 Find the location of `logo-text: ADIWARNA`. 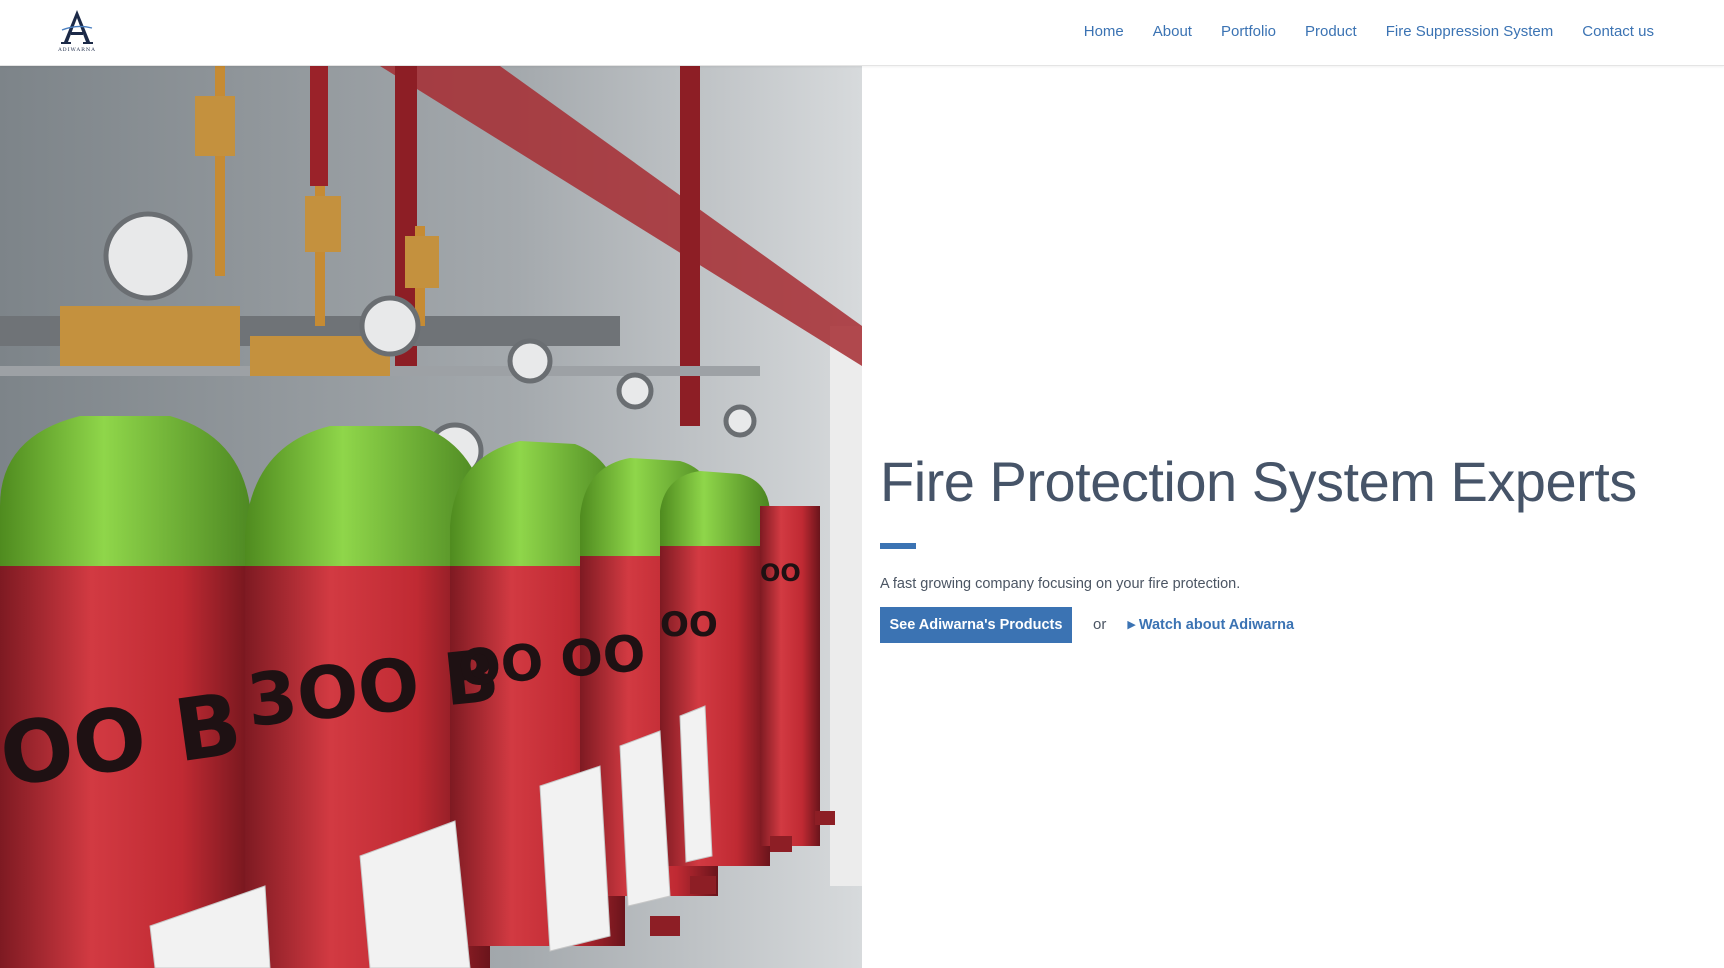

logo-text: ADIWARNA is located at coordinates (77, 50).